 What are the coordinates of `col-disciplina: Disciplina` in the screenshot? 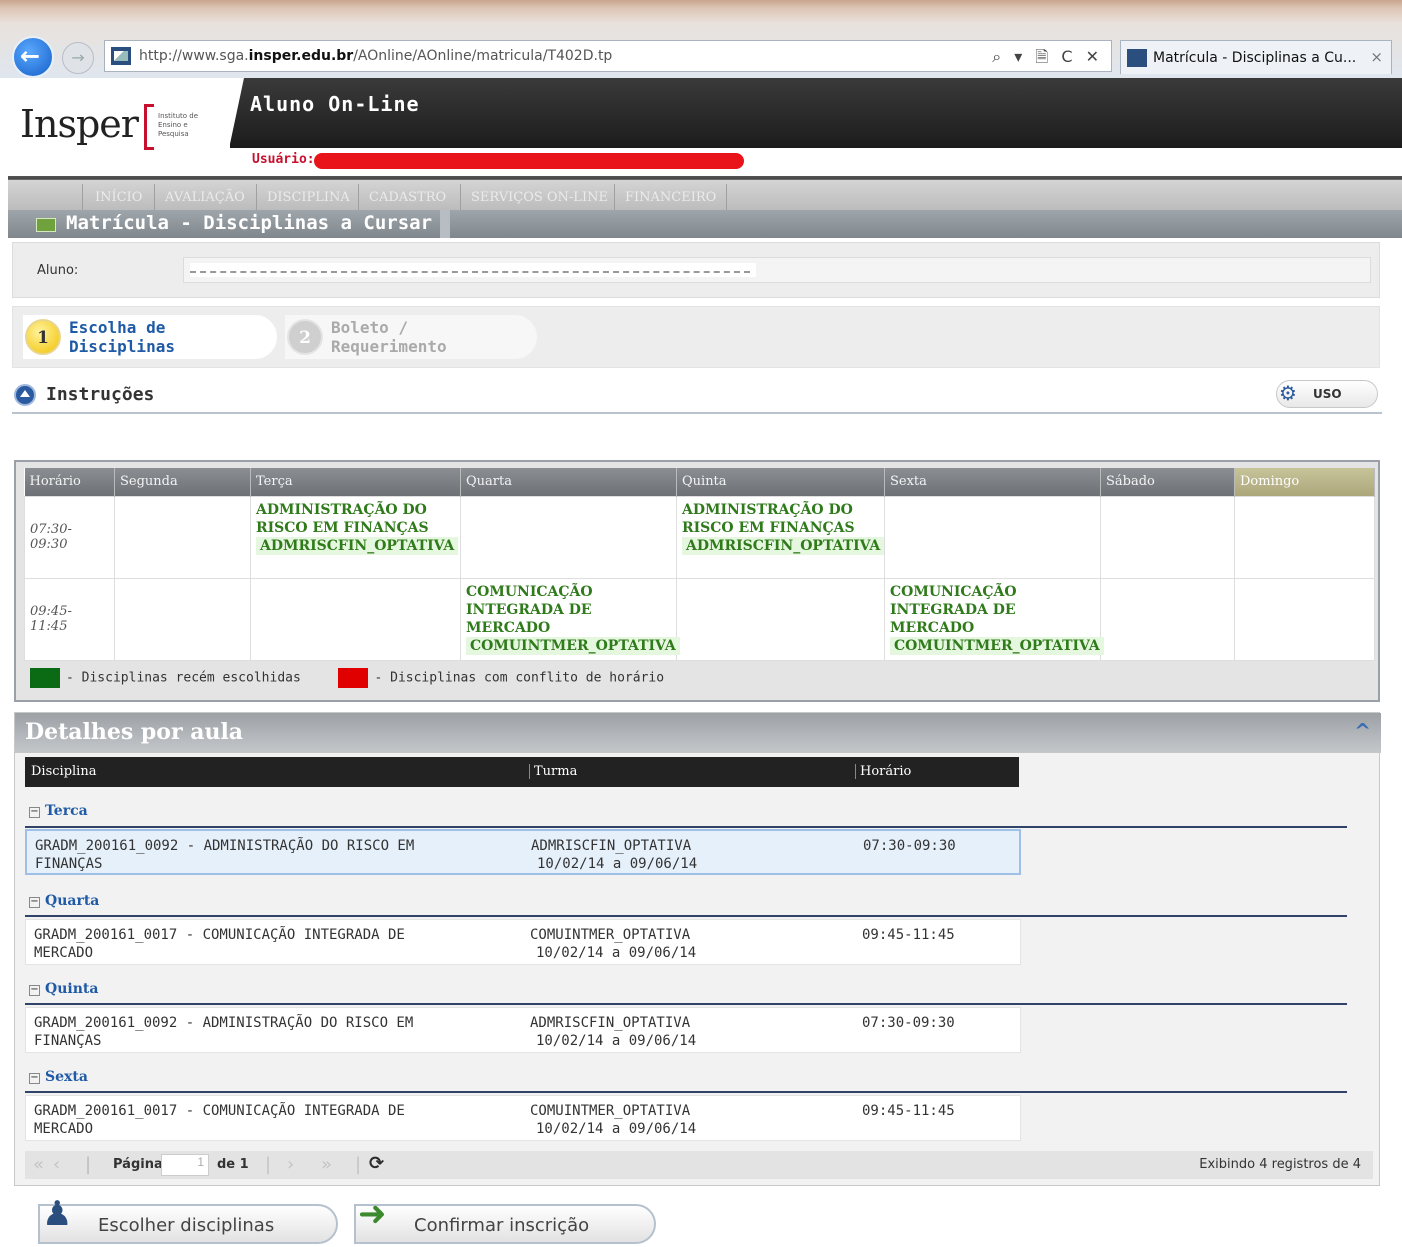 It's located at (63, 771).